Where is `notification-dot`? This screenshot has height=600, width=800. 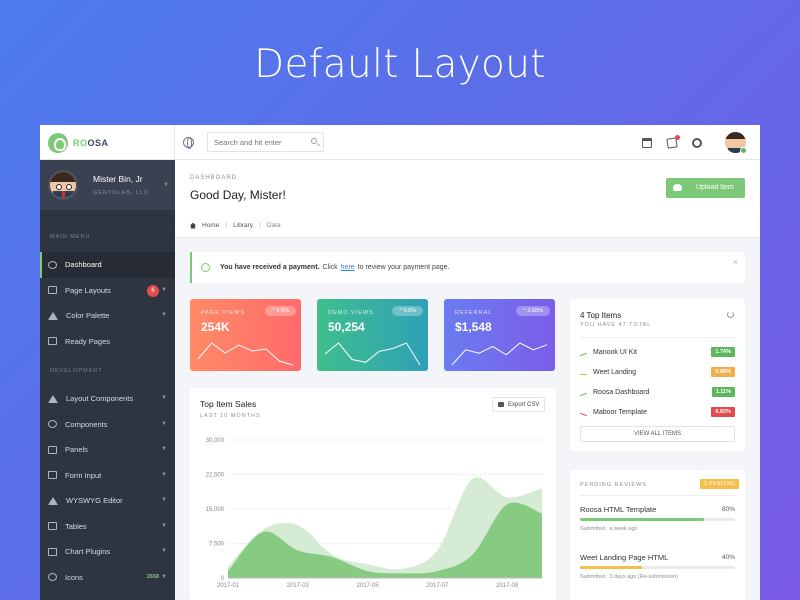
notification-dot is located at coordinates (677, 137).